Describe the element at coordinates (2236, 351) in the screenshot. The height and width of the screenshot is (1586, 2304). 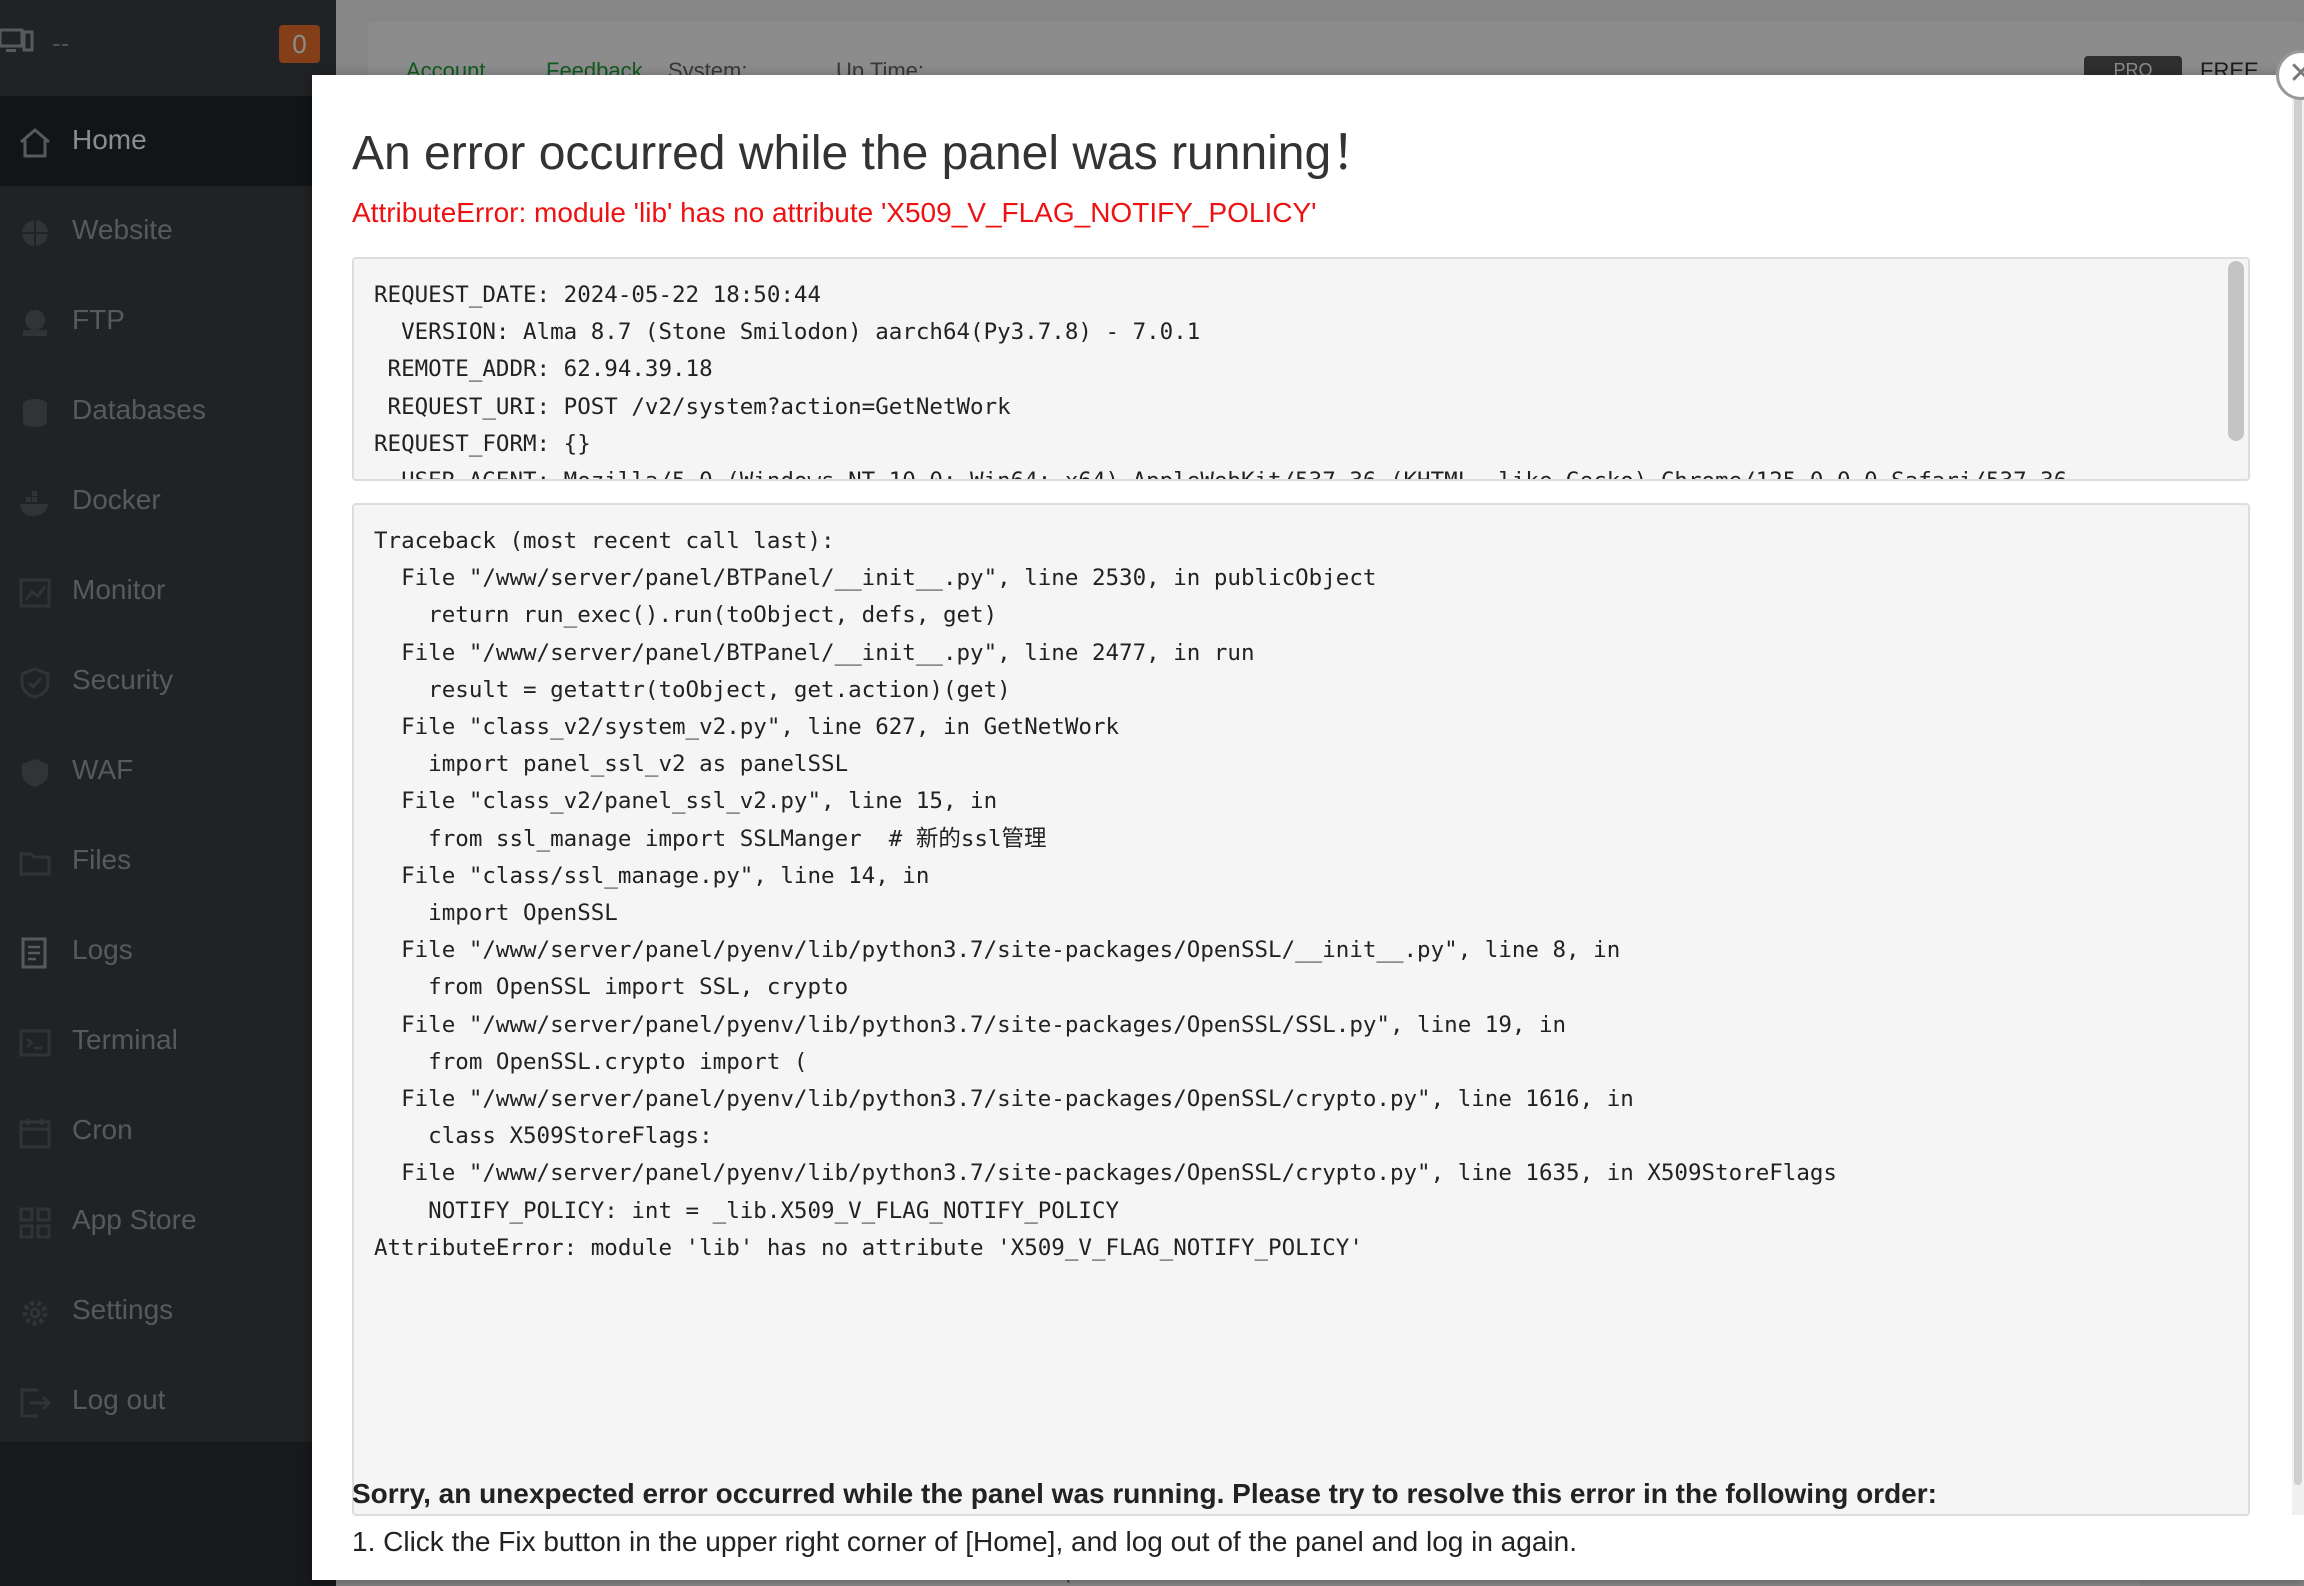
I see `scrollbar-thumb` at that location.